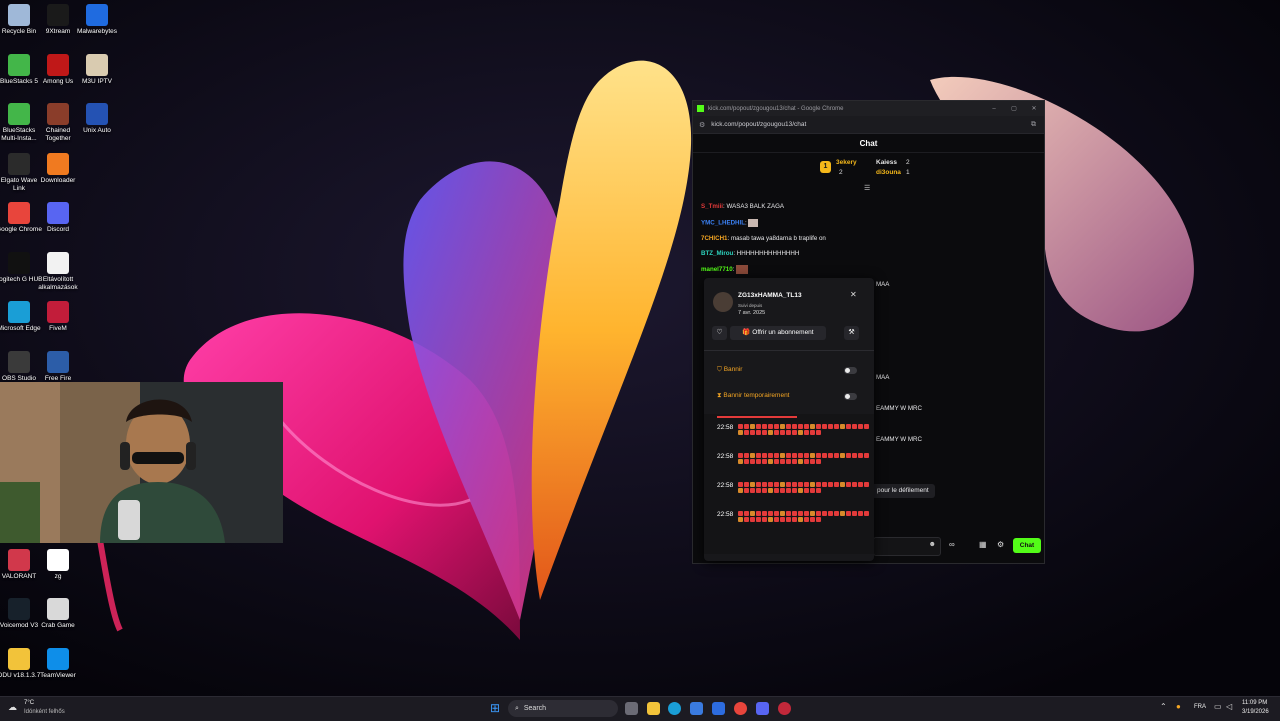 This screenshot has width=1280, height=721. I want to click on leader-third-name: di3ouna, so click(888, 172).